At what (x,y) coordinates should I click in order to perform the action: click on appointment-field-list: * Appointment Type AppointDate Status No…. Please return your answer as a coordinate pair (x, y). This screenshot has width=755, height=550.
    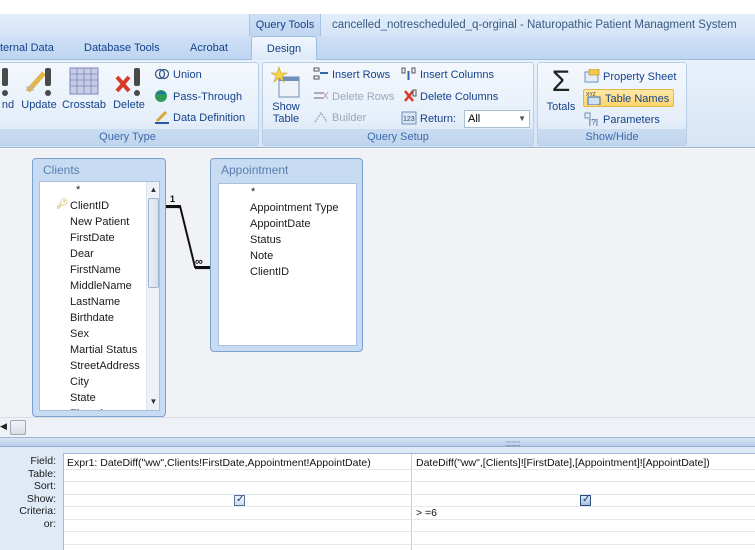
    Looking at the image, I should click on (287, 264).